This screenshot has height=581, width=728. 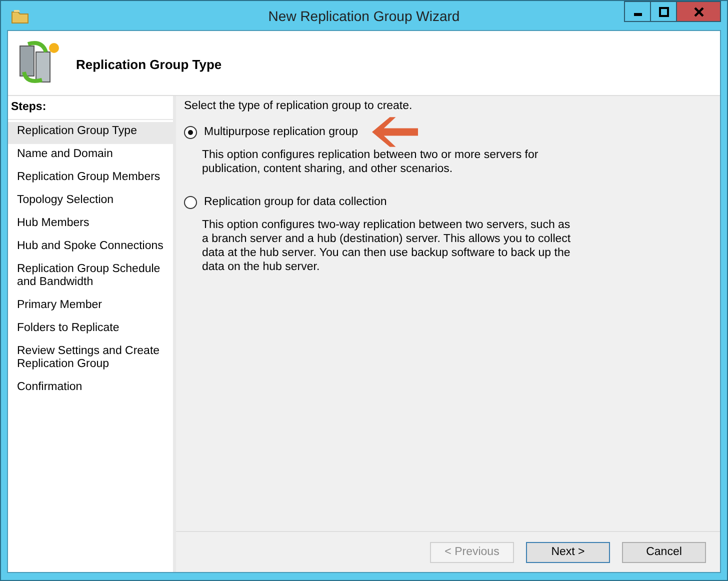 I want to click on page-title: Replication Group Type, so click(x=149, y=64).